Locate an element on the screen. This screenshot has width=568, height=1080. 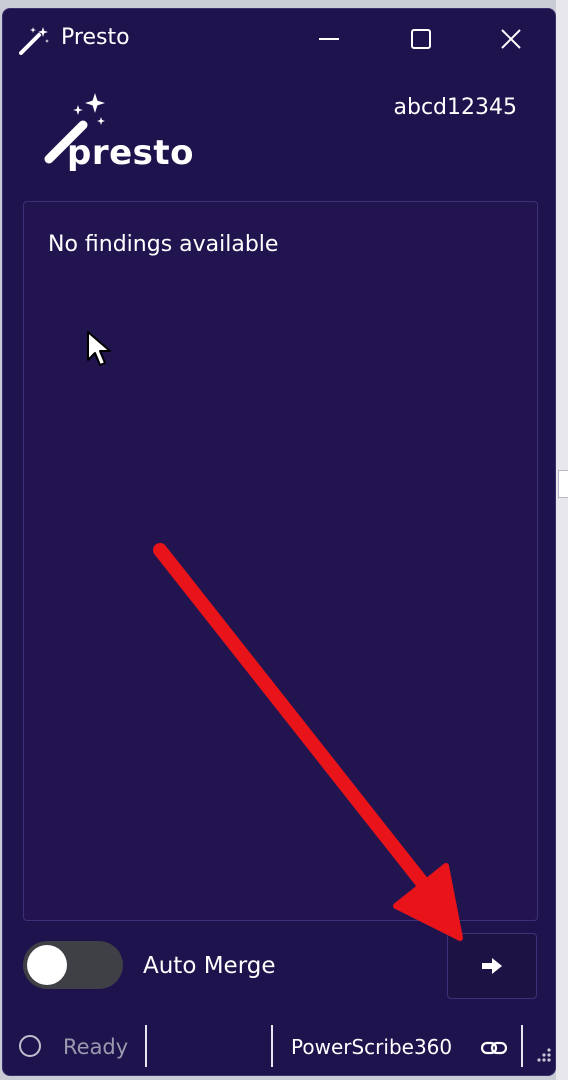
send-button is located at coordinates (492, 966).